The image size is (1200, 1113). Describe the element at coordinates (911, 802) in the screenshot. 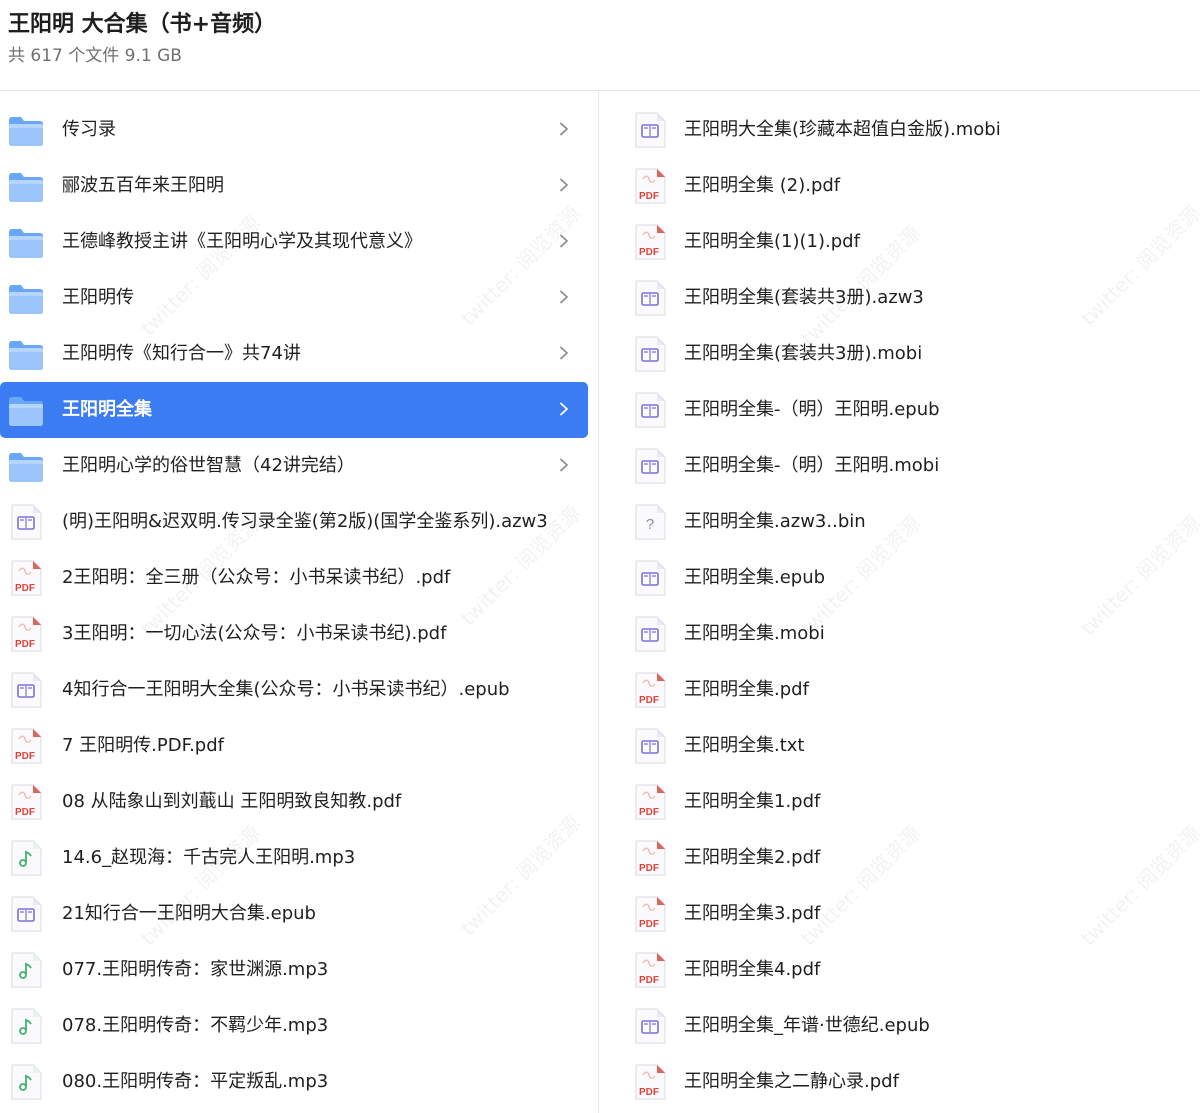

I see `file-row: PDF 王阳明全集1.pdf` at that location.